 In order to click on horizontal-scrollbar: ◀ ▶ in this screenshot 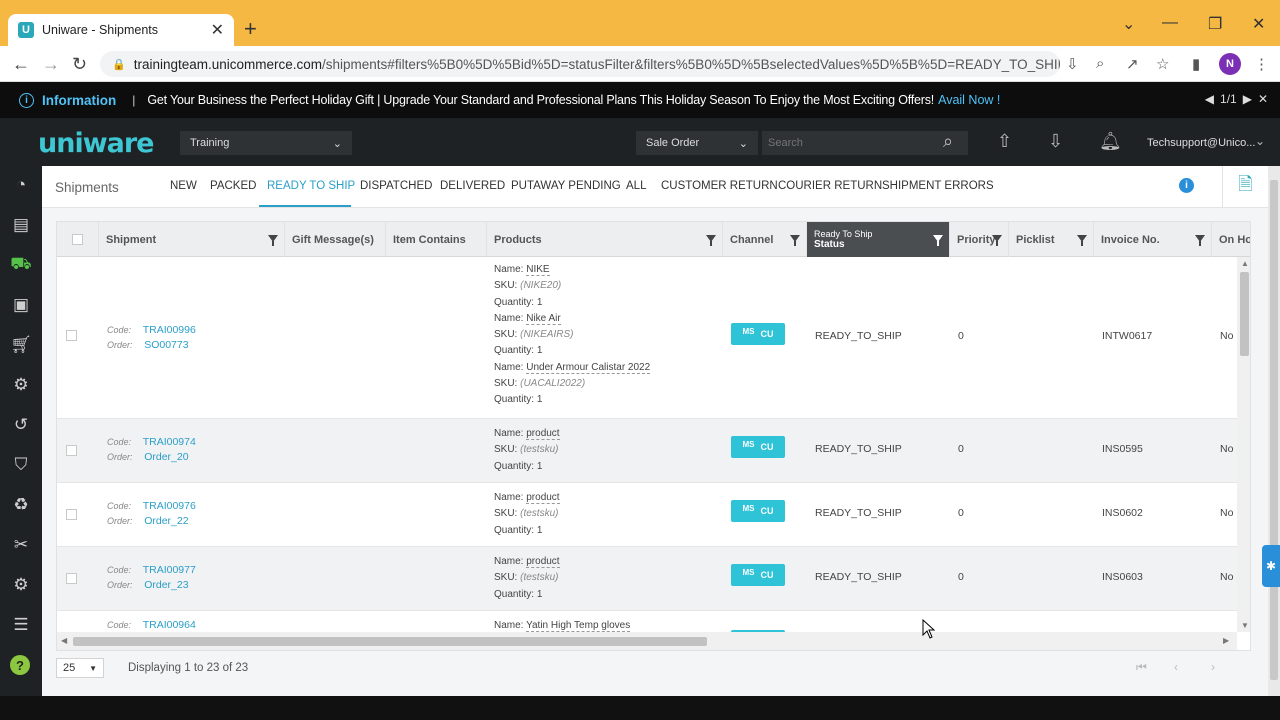, I will do `click(647, 641)`.